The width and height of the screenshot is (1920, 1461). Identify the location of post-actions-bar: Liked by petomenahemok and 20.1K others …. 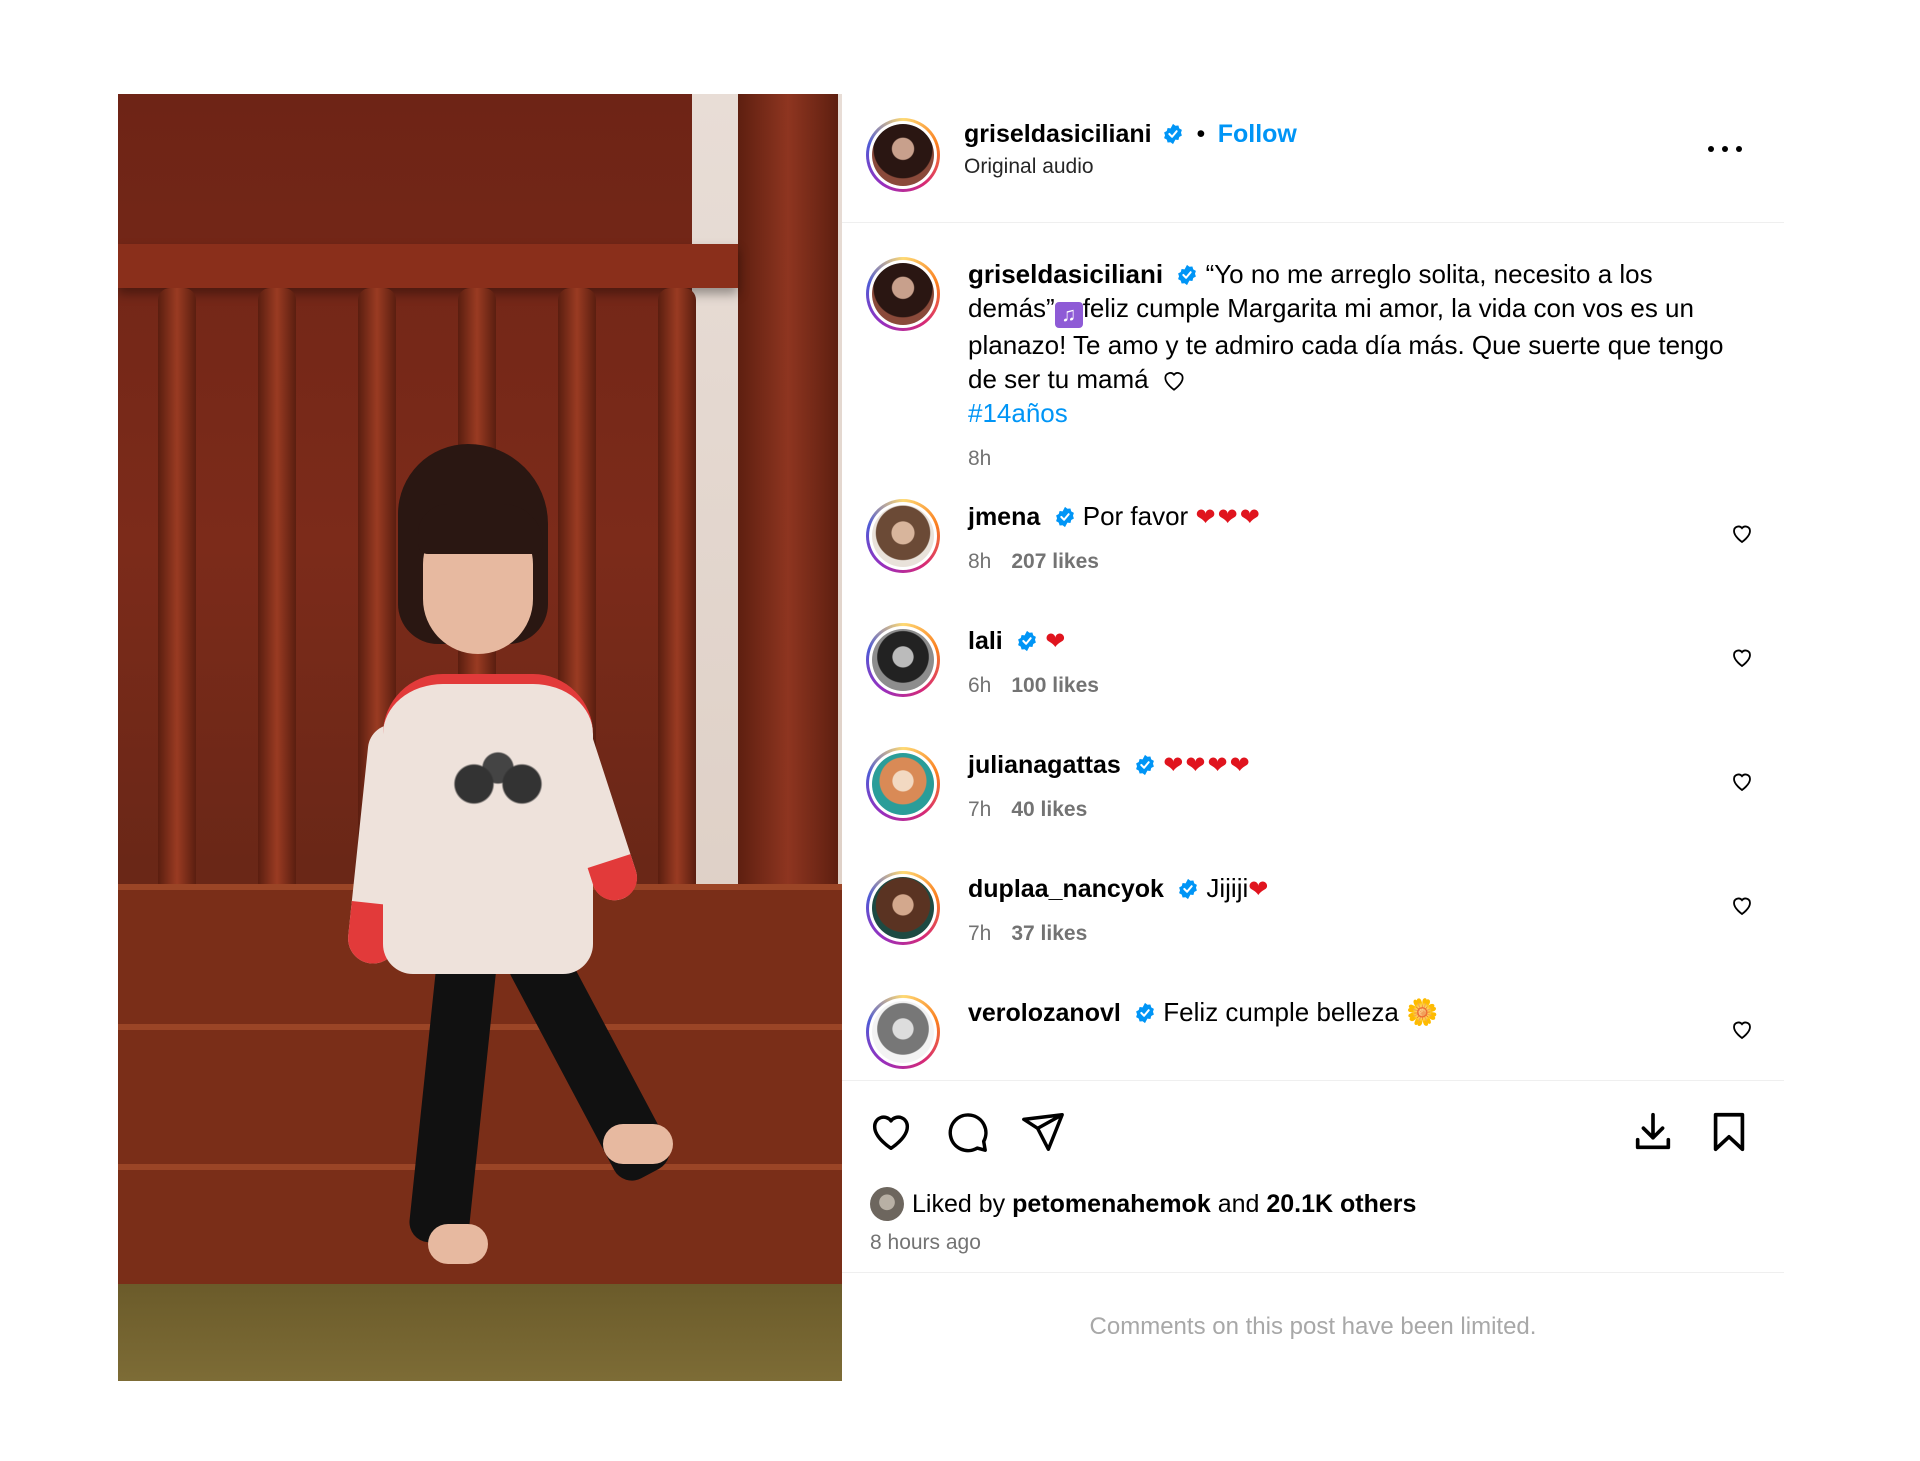
(1313, 1185).